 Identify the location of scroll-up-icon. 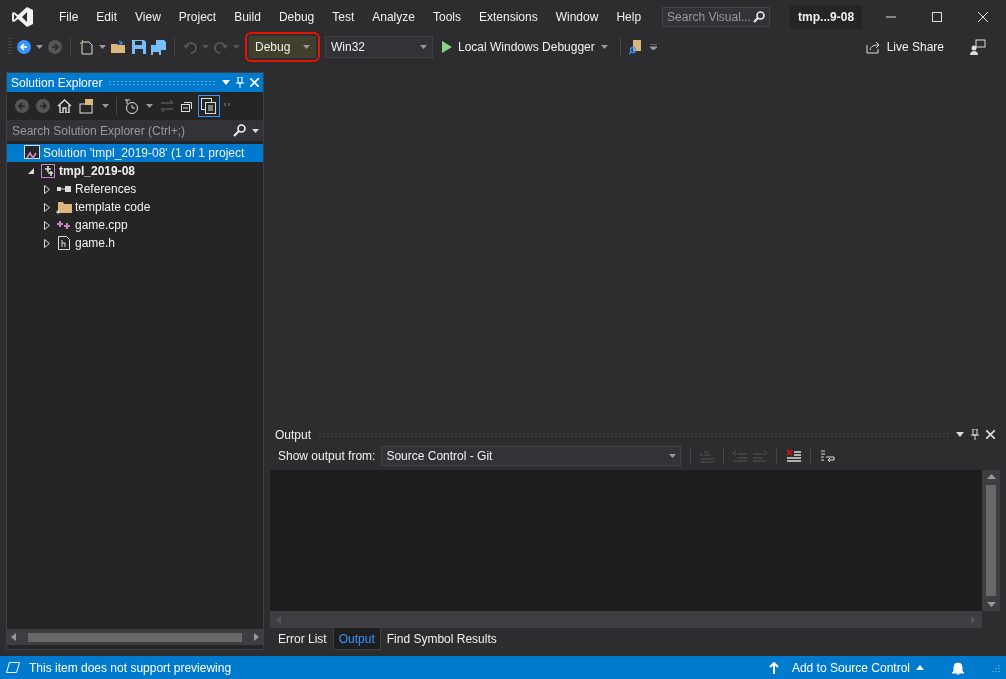
(991, 476).